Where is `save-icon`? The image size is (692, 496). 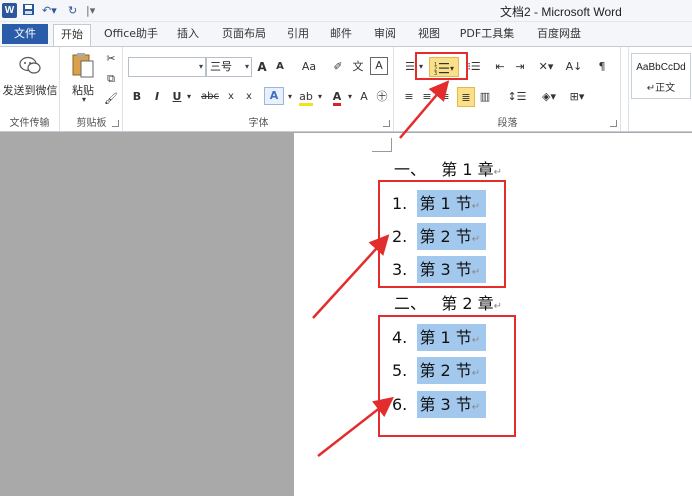 save-icon is located at coordinates (28, 11).